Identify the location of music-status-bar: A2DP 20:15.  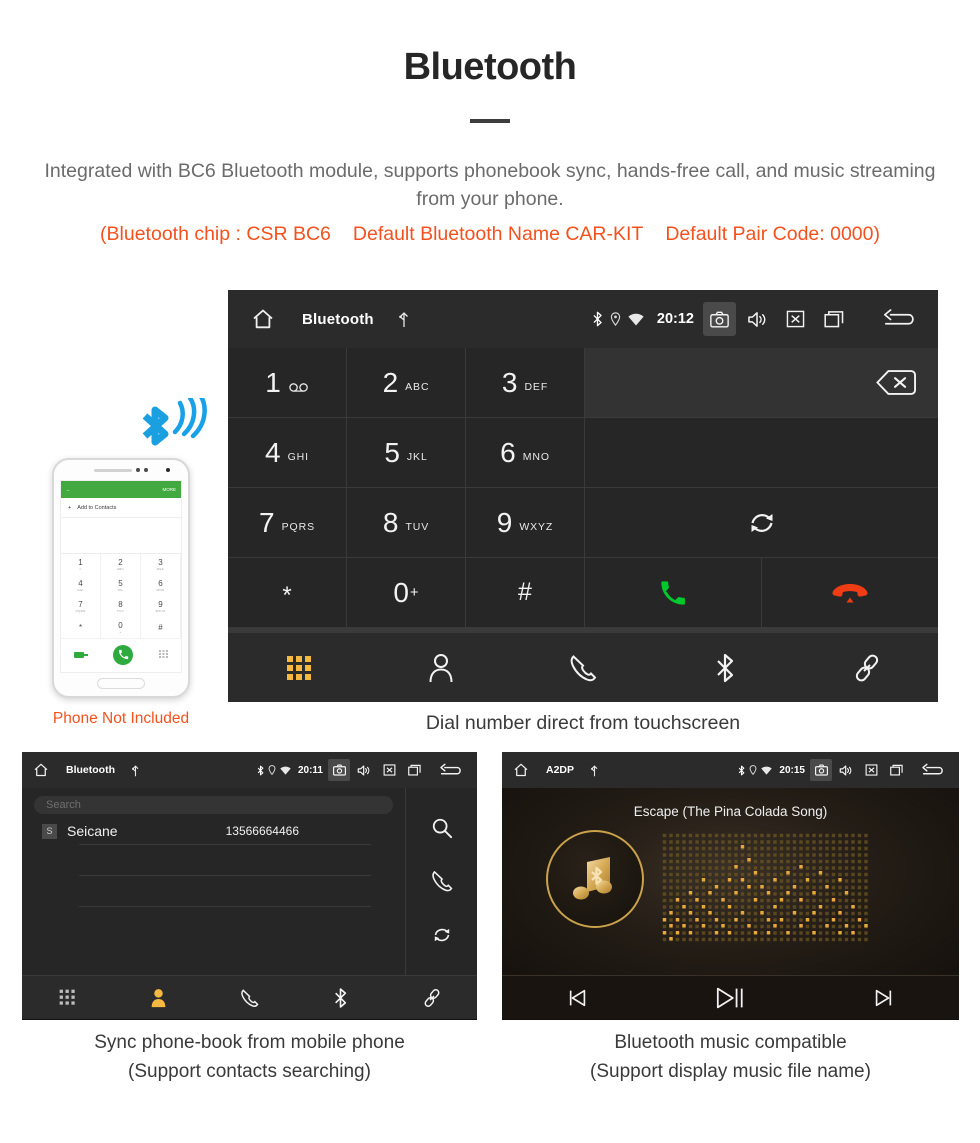
(730, 770).